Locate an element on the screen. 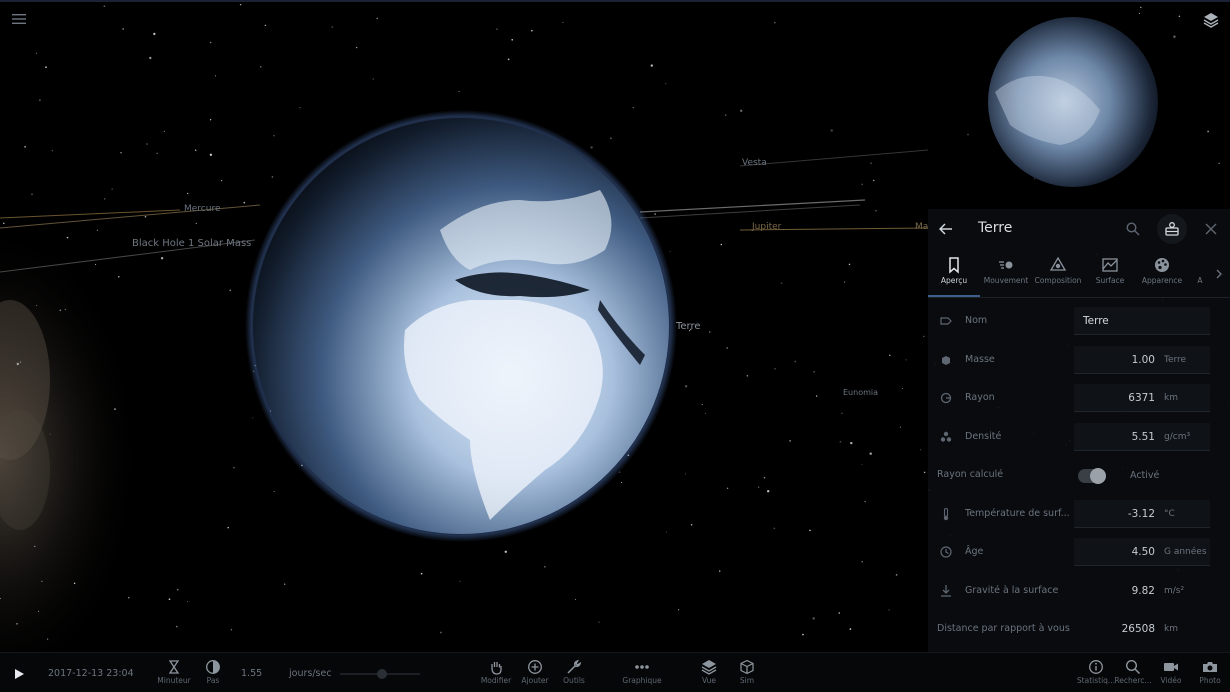 This screenshot has height=692, width=1230. temperature-value: -3.12 is located at coordinates (1141, 514).